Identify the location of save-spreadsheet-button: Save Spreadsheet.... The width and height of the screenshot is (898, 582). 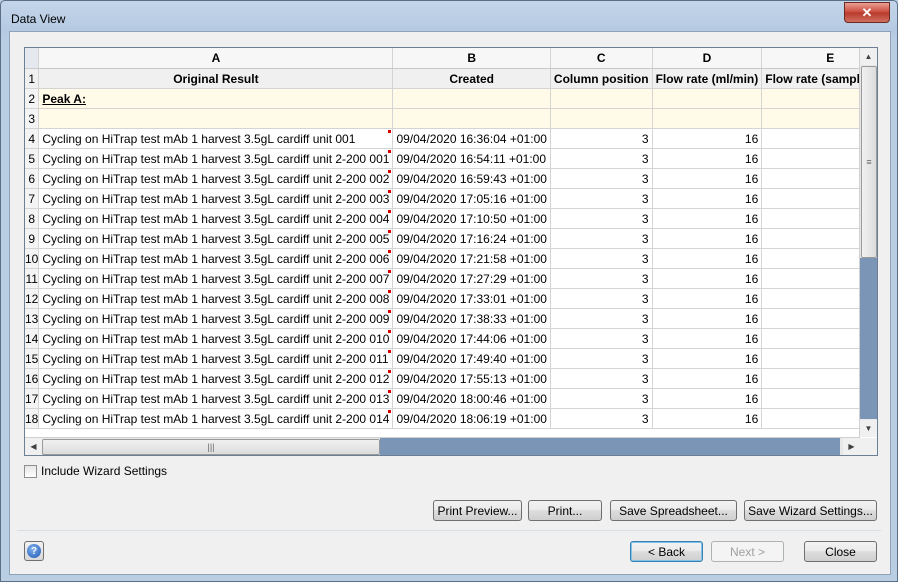
(673, 510).